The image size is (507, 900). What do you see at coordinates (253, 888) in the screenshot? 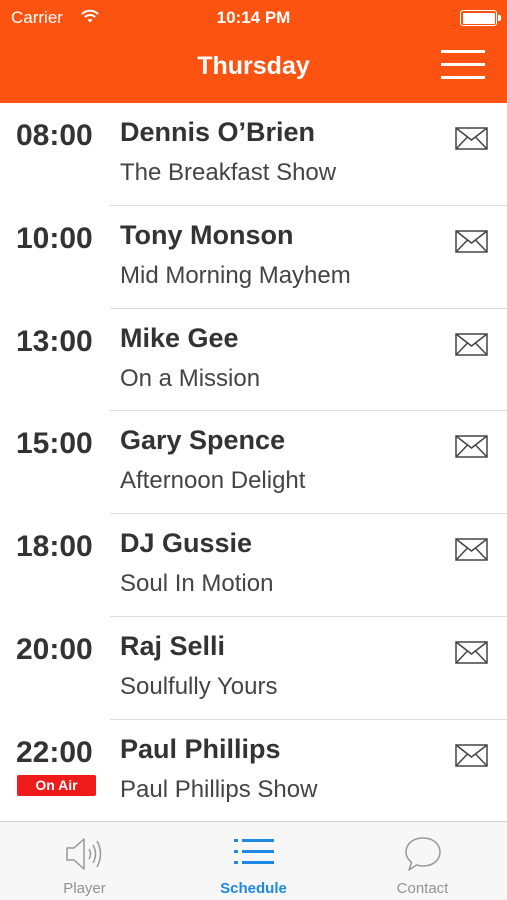
I see `tab-label: Schedule` at bounding box center [253, 888].